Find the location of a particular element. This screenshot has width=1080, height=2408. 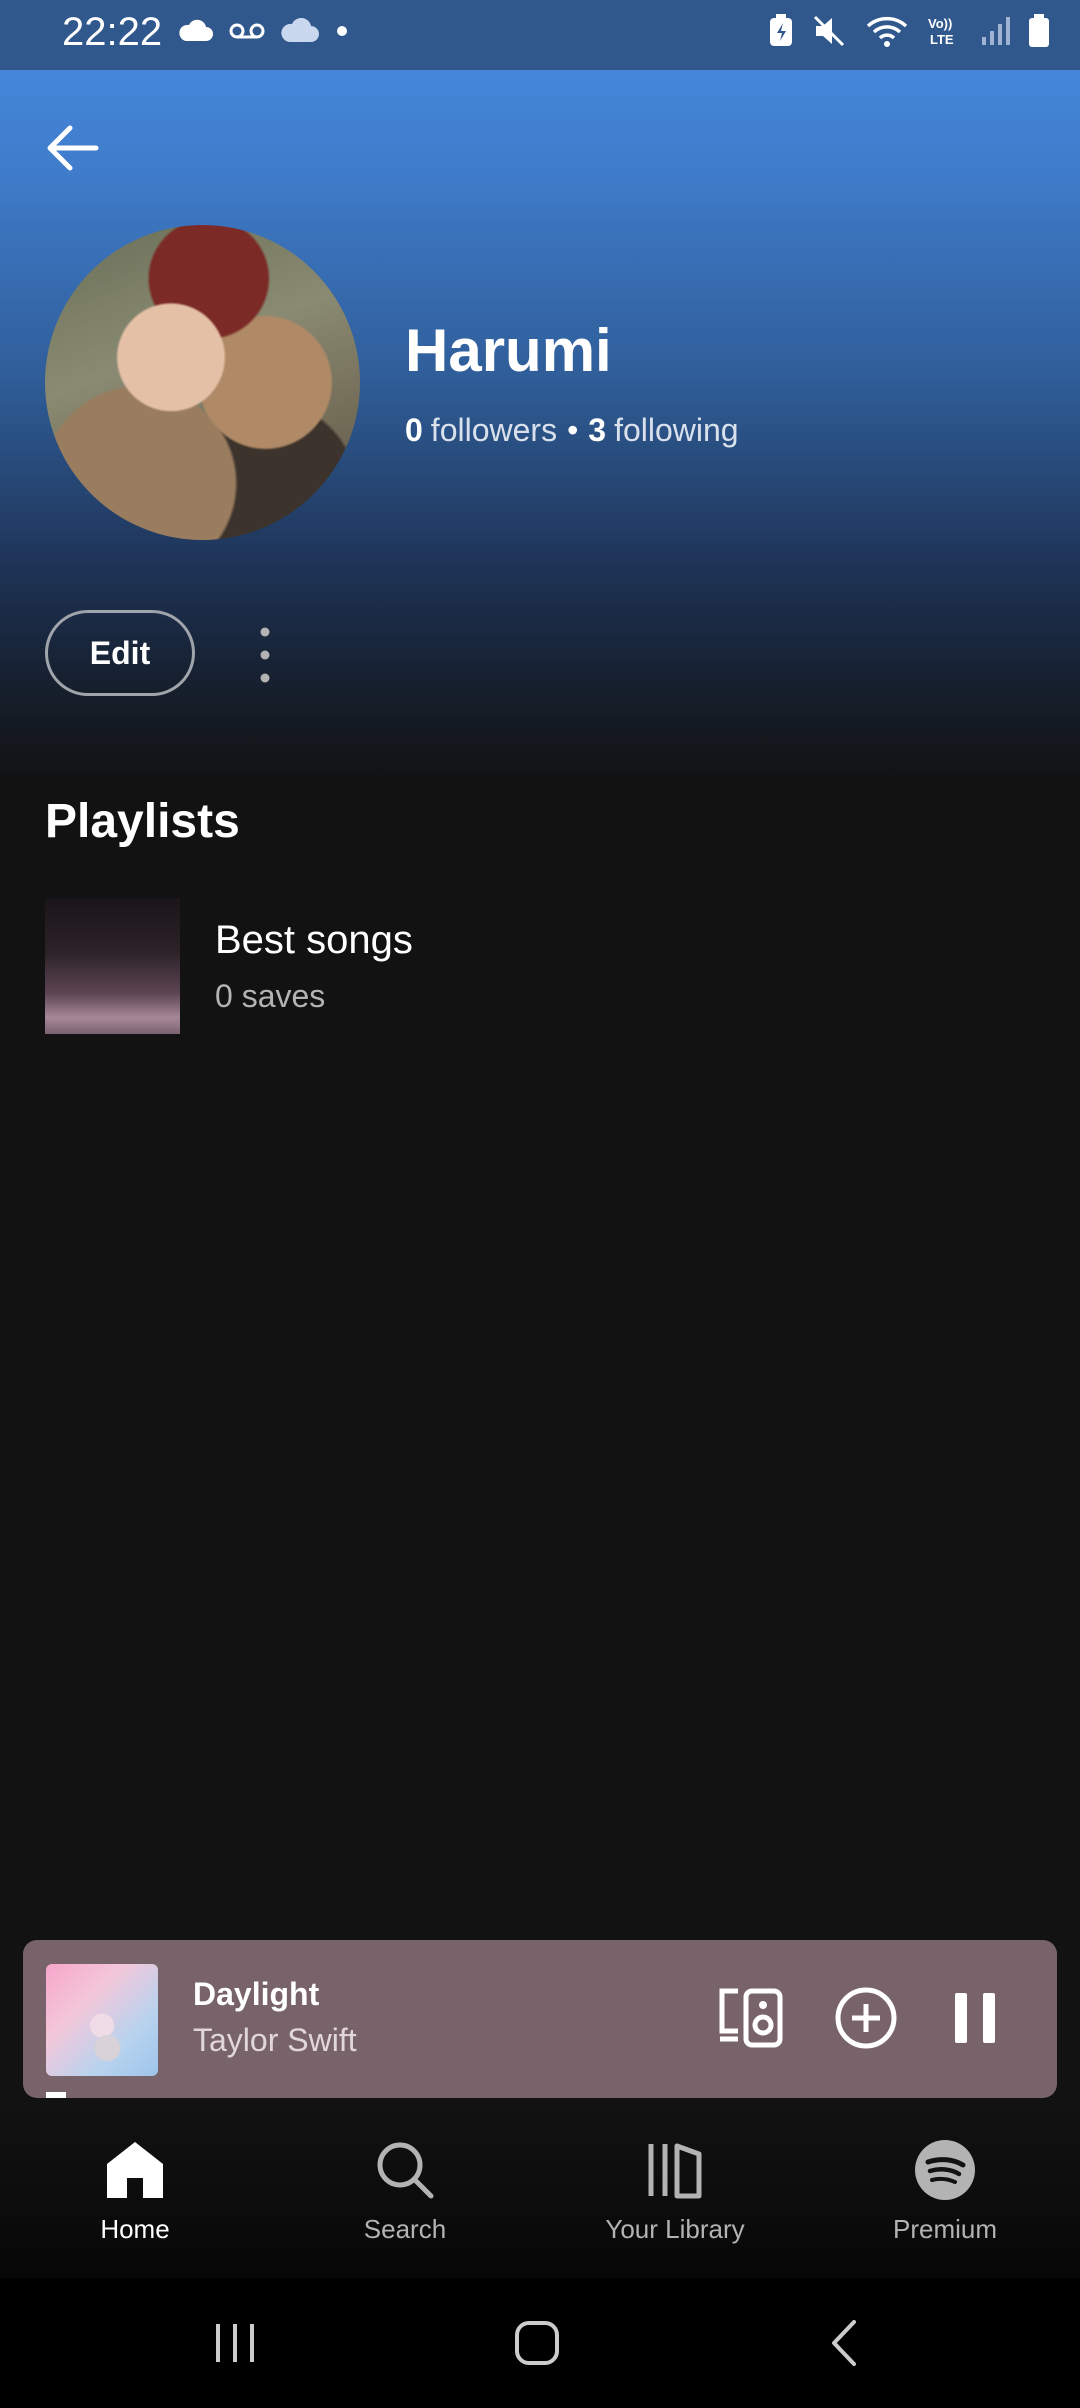

pause-button is located at coordinates (975, 2020).